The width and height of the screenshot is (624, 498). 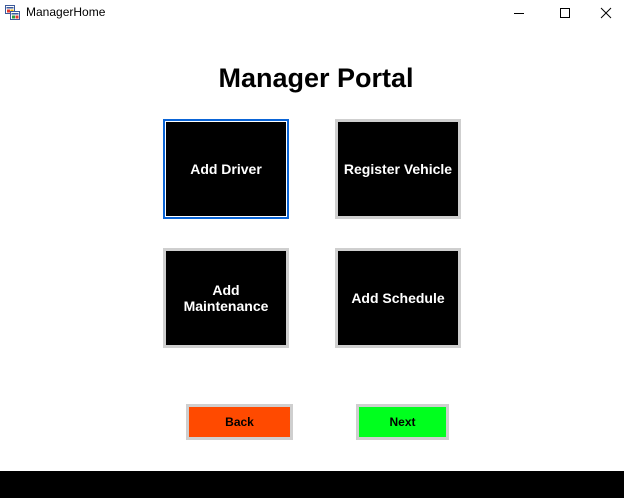 I want to click on maximize-button, so click(x=565, y=13).